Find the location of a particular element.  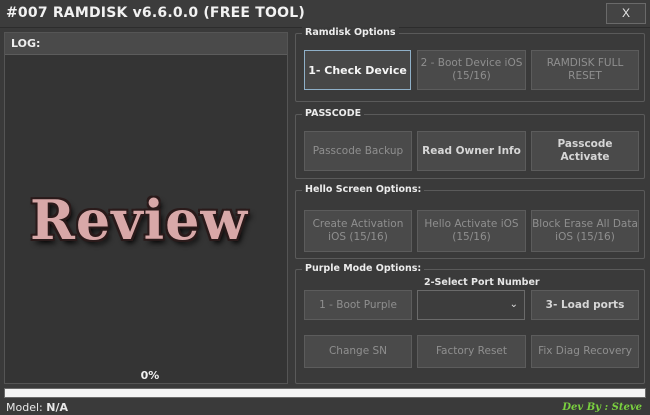

log-header: LOG: is located at coordinates (146, 44).